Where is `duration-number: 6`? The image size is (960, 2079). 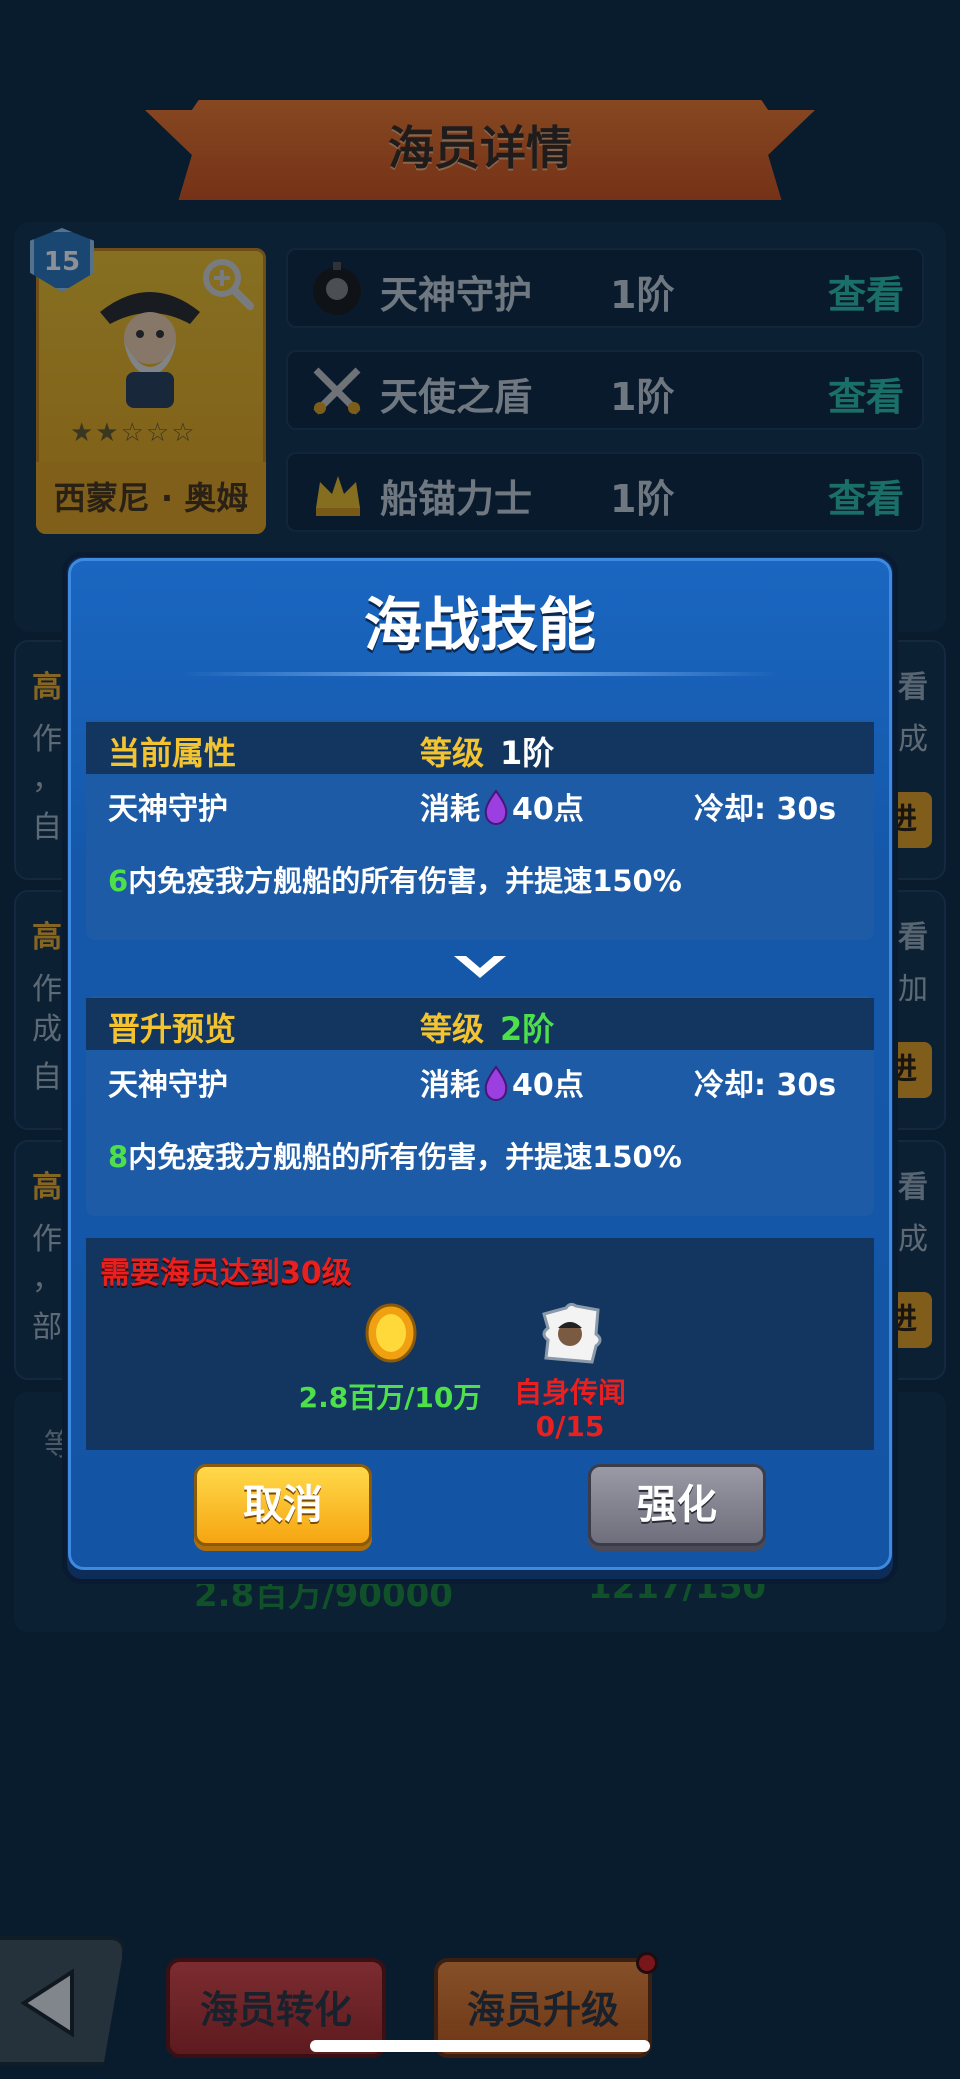 duration-number: 6 is located at coordinates (118, 881).